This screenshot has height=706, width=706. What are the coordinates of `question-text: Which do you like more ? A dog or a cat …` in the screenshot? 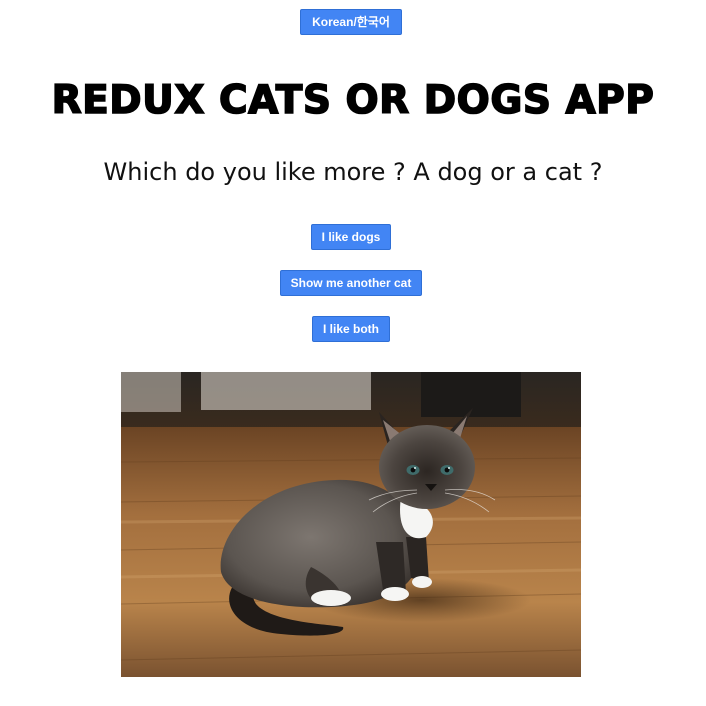 It's located at (353, 172).